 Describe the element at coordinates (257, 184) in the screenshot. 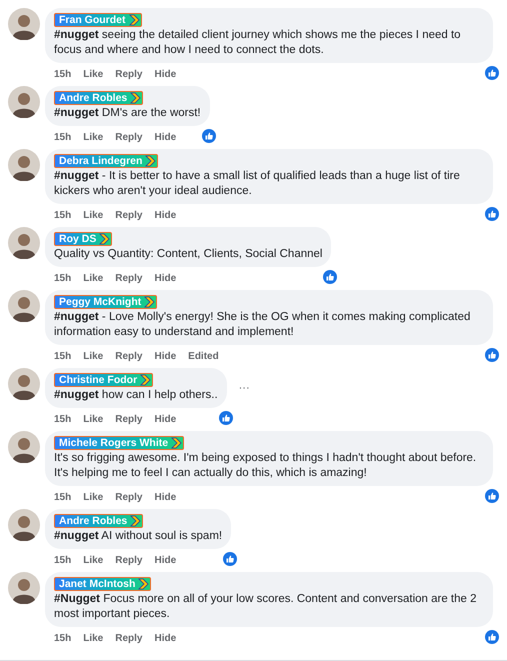

I see `comment-text: #nugget - It is better to have a small list of qualified leads than a huge list of tire kickers who aren't your ideal audience.` at that location.